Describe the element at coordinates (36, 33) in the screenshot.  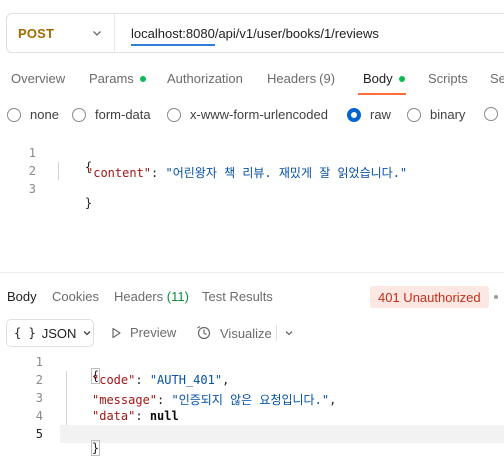
I see `method-label: POST` at that location.